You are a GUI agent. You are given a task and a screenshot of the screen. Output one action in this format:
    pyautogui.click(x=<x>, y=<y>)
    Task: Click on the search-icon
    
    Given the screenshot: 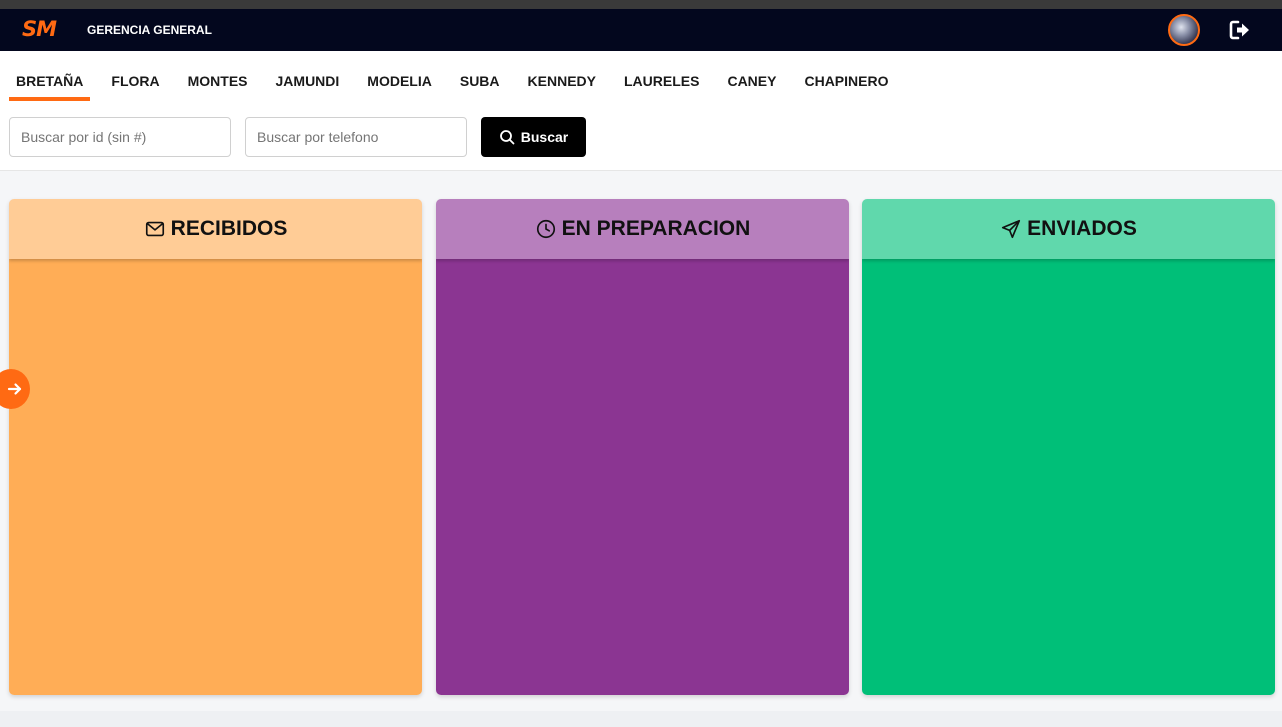 What is the action you would take?
    pyautogui.click(x=507, y=137)
    